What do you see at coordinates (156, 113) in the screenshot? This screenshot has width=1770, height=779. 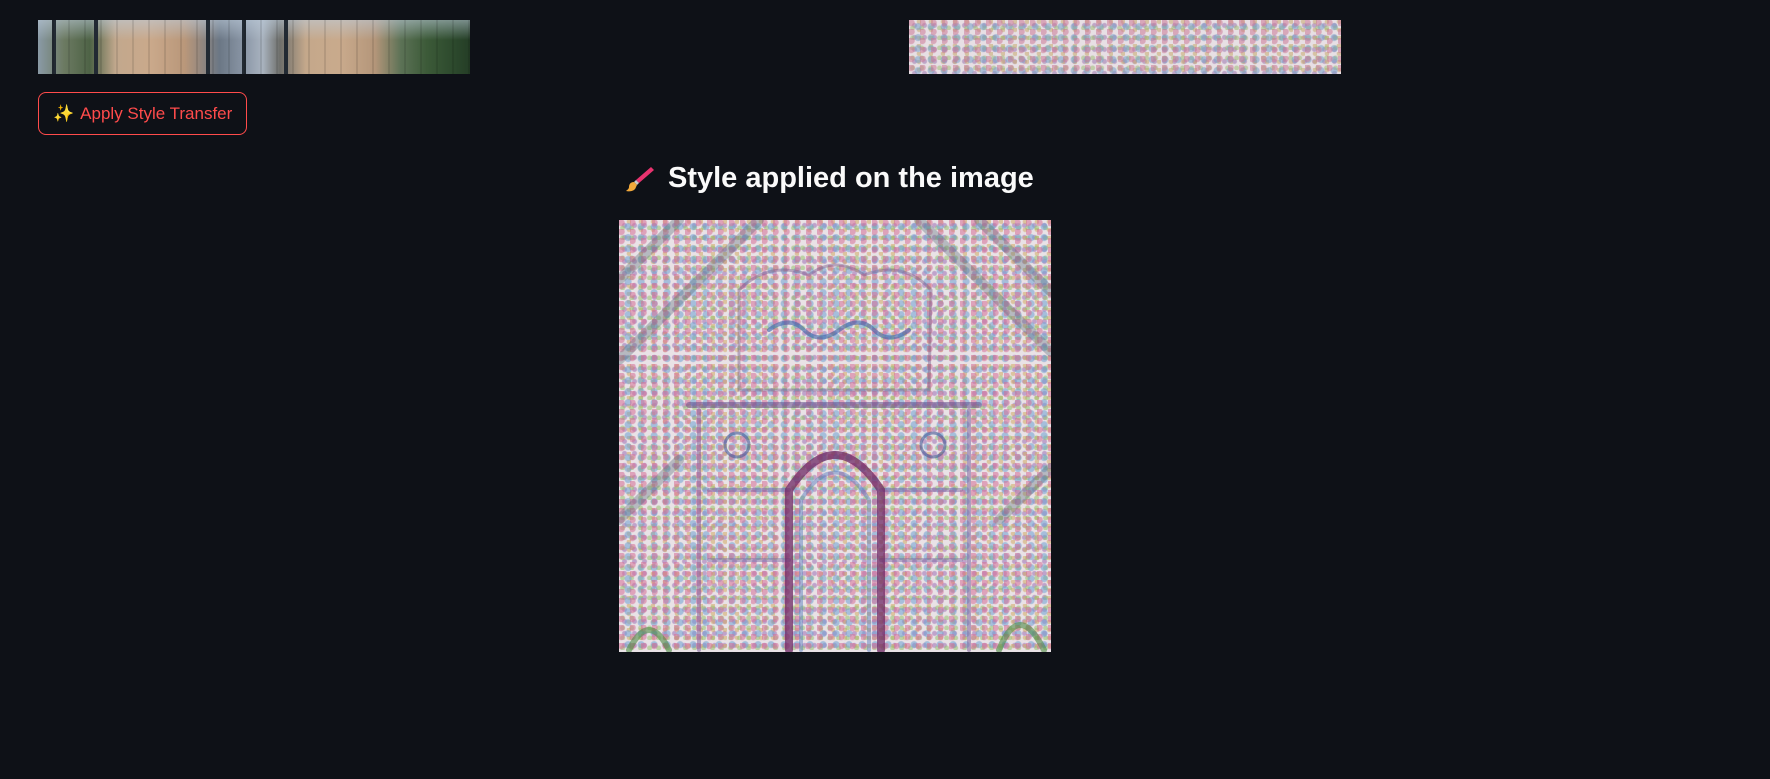 I see `apply-button-label: Apply Style Transfer` at bounding box center [156, 113].